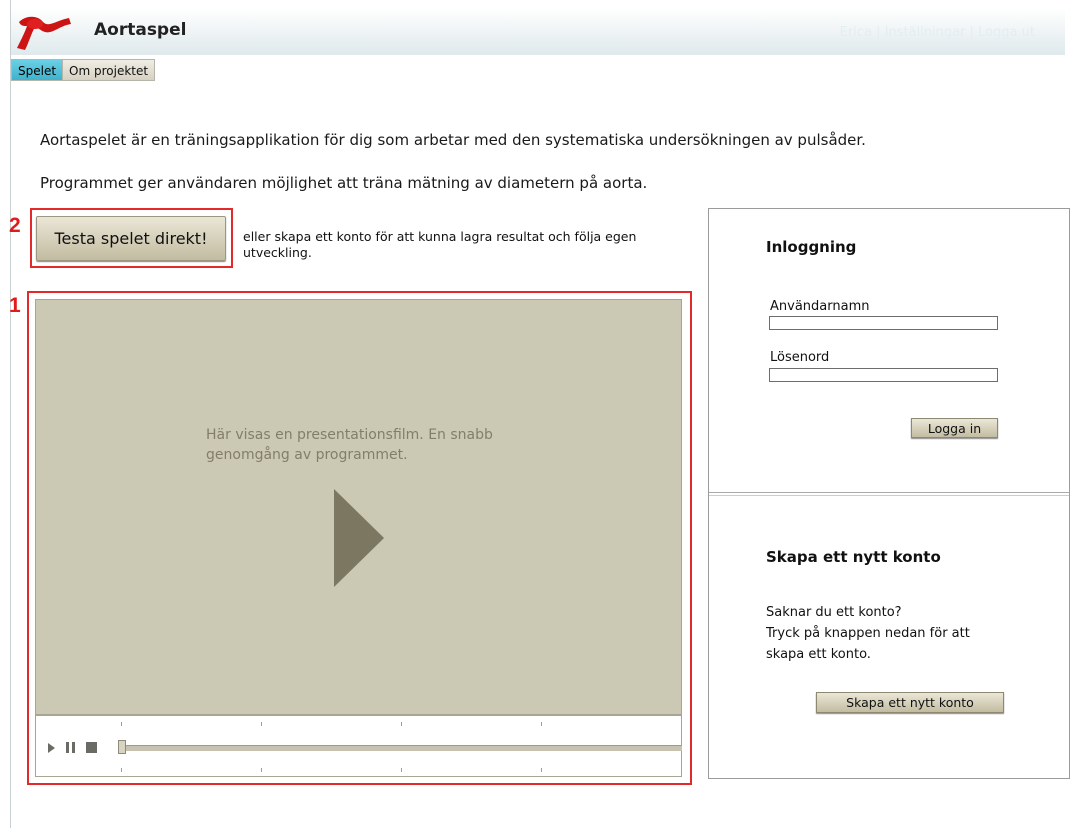  I want to click on logout-link: Logga ut, so click(1006, 32).